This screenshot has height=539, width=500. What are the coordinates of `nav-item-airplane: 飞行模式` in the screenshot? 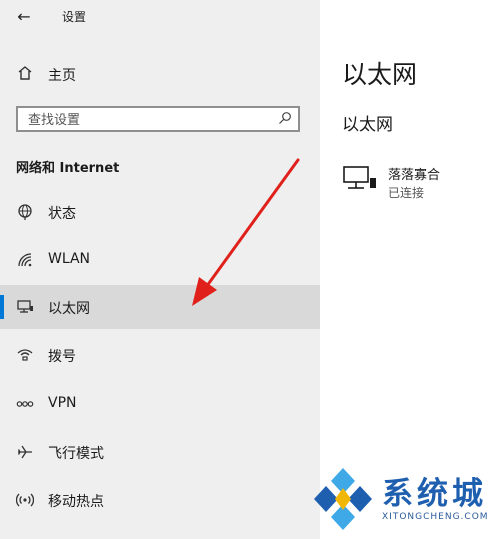 It's located at (160, 452).